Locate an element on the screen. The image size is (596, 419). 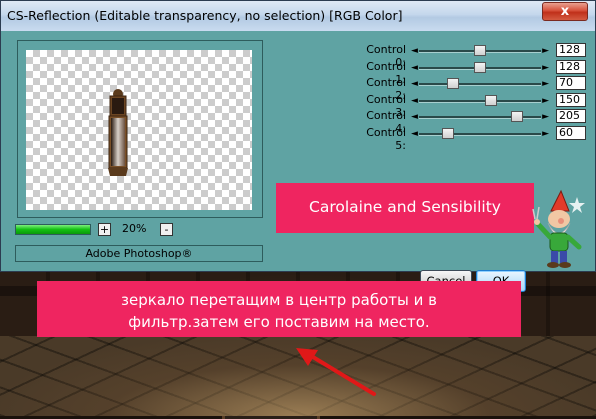
zoom-level: 20% is located at coordinates (134, 228).